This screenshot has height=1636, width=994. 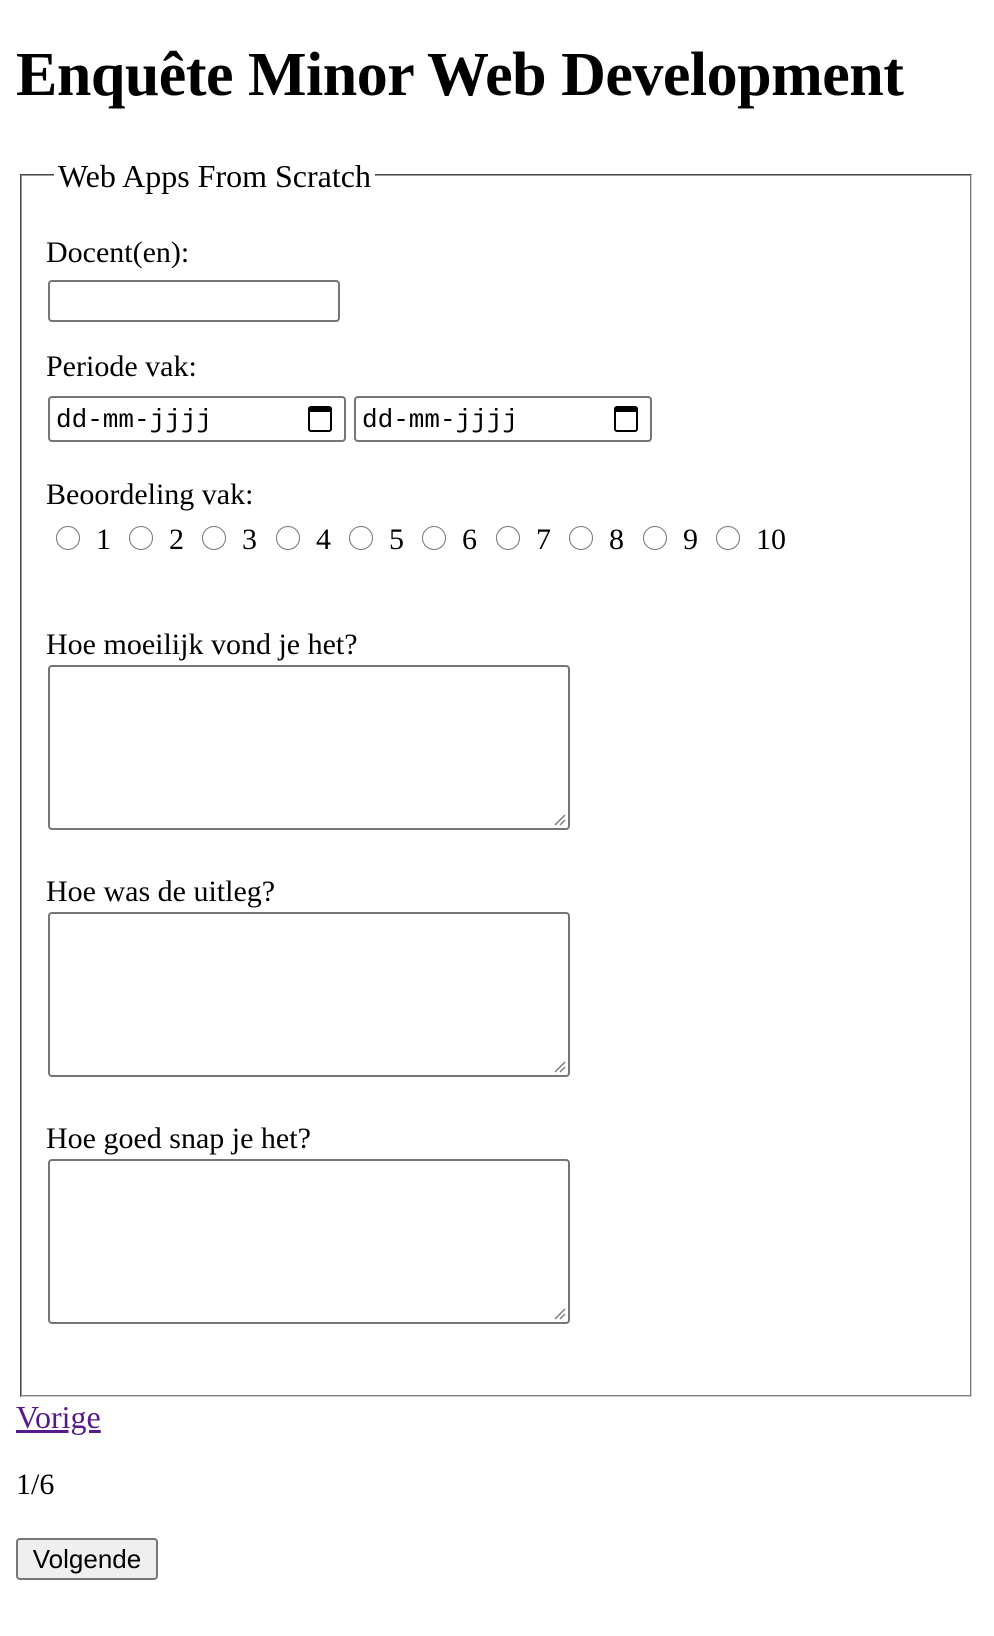 I want to click on explanation-textarea, so click(x=309, y=994).